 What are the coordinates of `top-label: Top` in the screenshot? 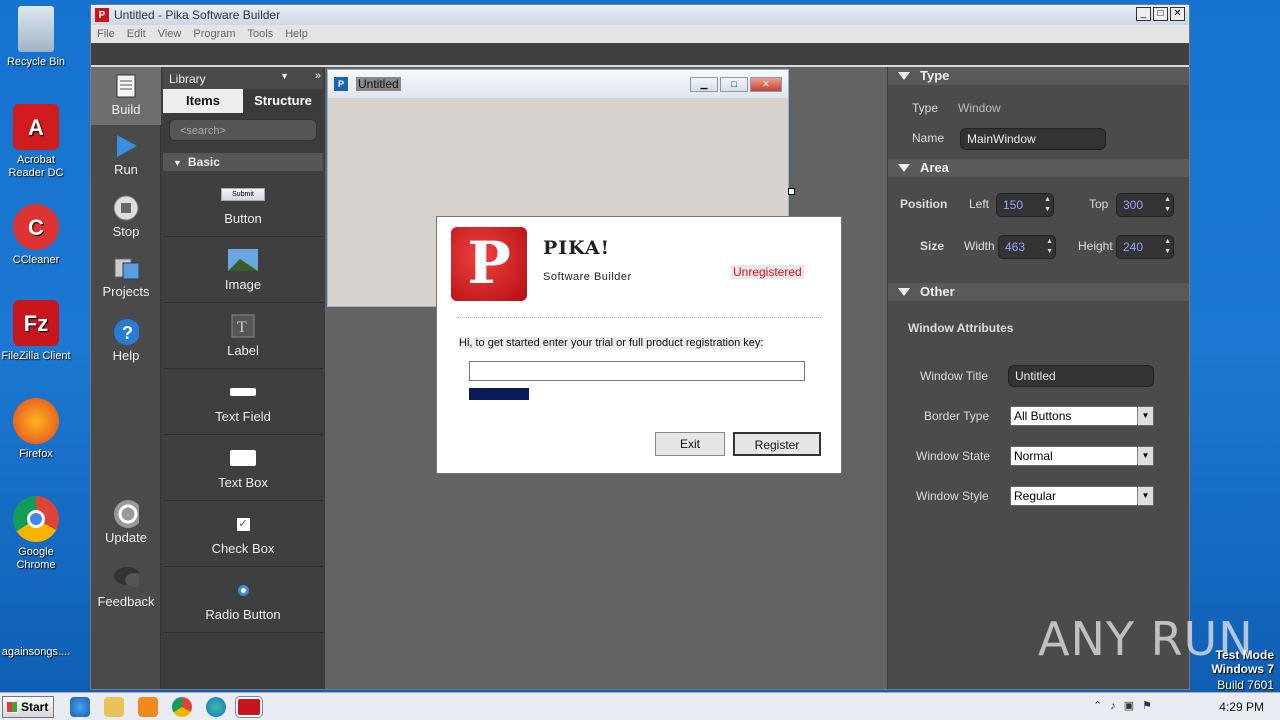 It's located at (1099, 204).